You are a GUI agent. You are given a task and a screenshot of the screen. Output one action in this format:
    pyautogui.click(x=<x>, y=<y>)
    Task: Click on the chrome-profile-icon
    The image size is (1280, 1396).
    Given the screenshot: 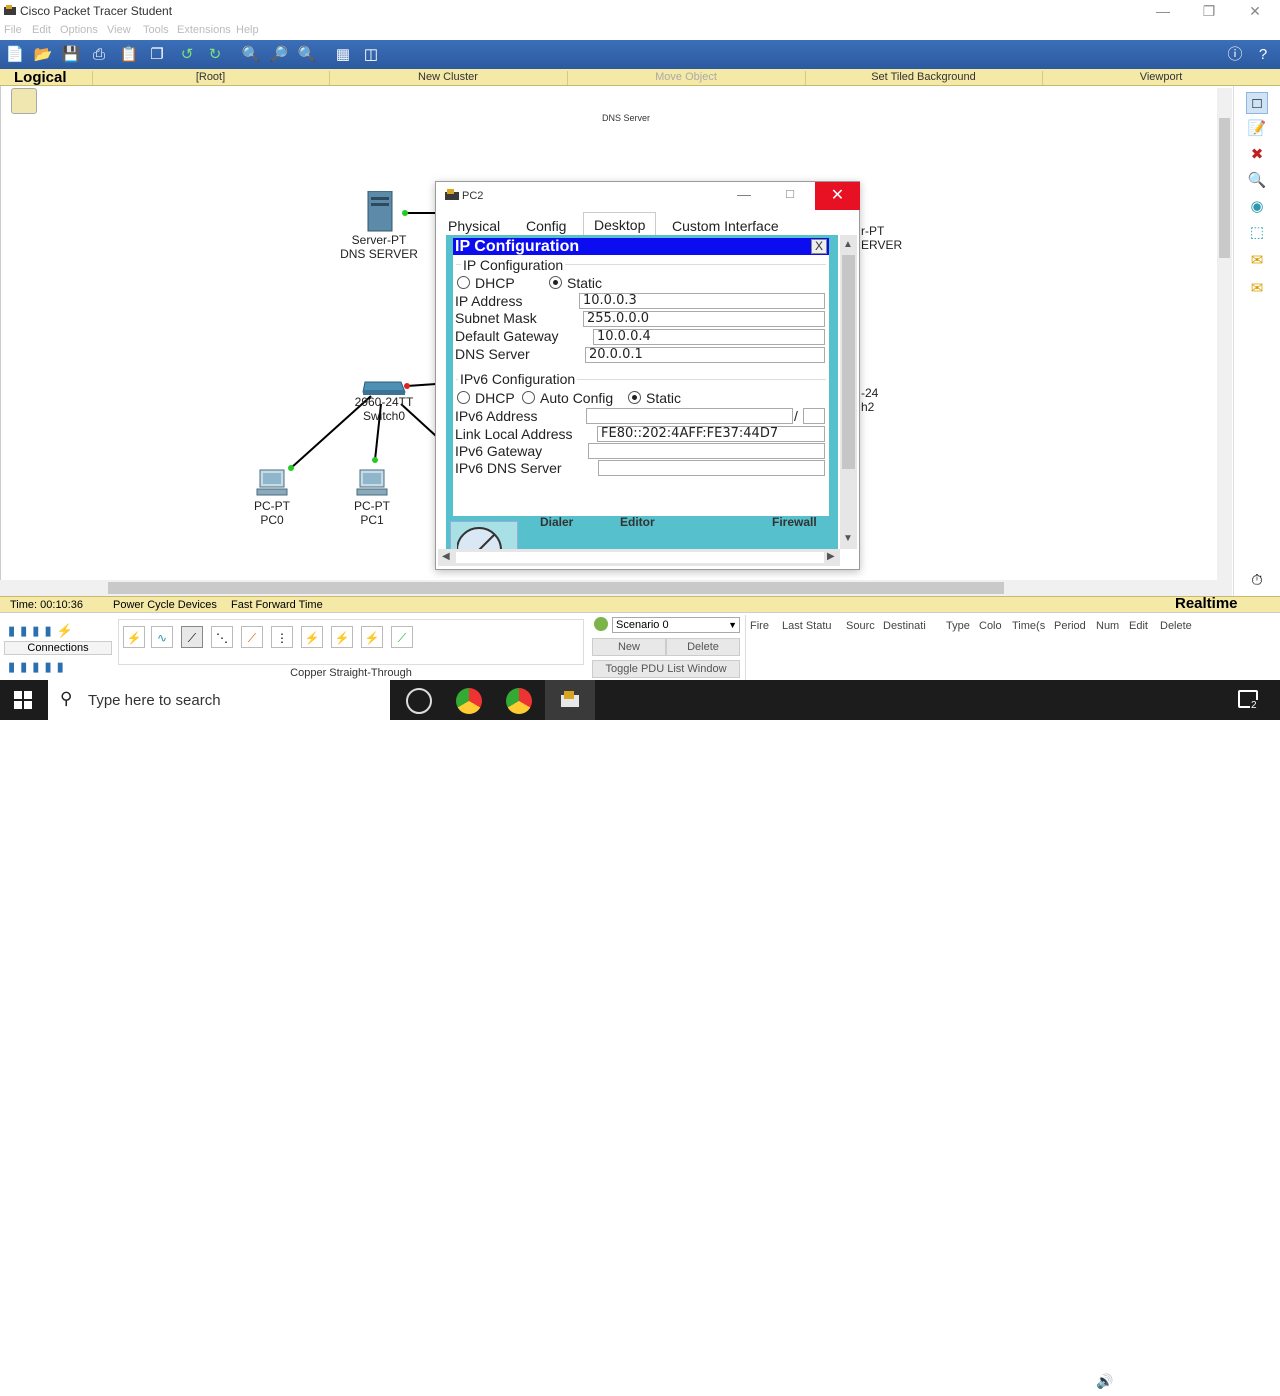 What is the action you would take?
    pyautogui.click(x=519, y=701)
    